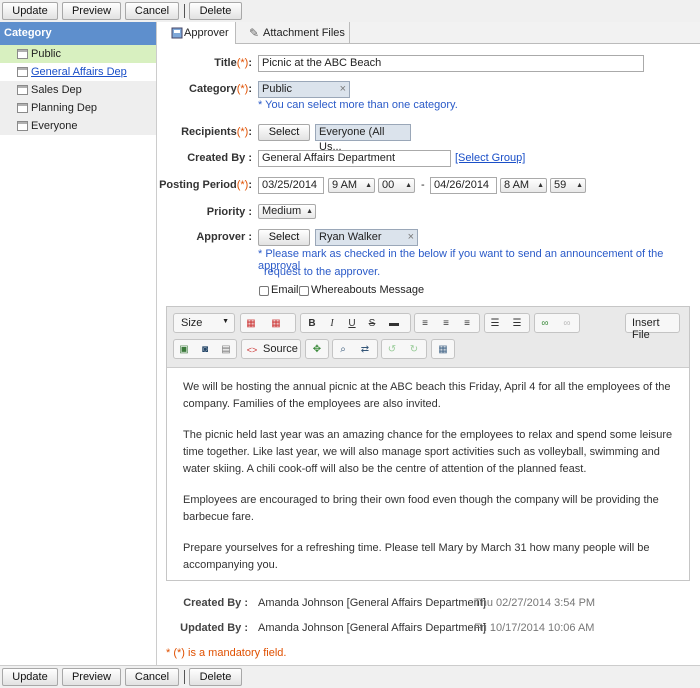  Describe the element at coordinates (350, 676) in the screenshot. I see `bottom-action-bar: Update Preview Cancel Delete` at that location.